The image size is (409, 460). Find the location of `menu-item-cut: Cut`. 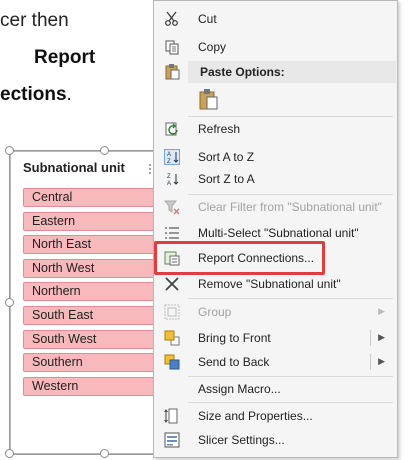

menu-item-cut: Cut is located at coordinates (275, 19).